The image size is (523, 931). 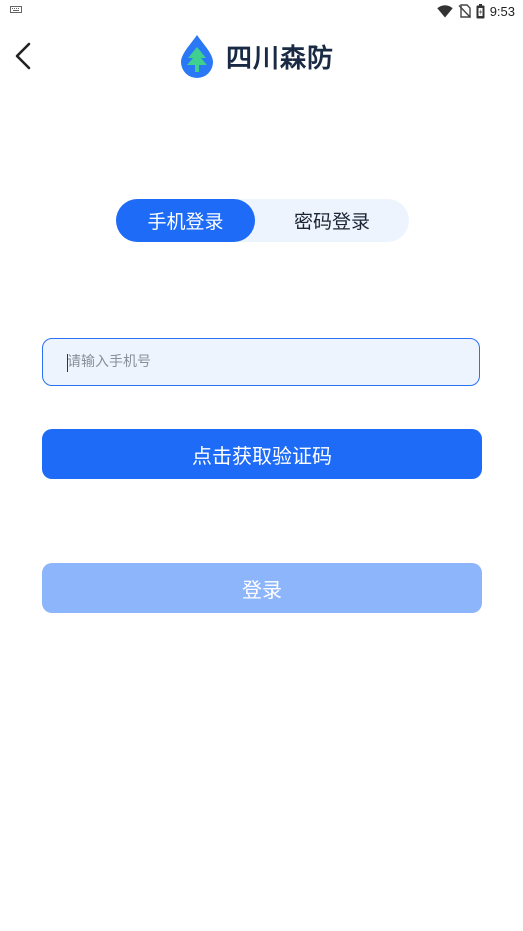 I want to click on tab-password-login: 密码登录, so click(x=332, y=220).